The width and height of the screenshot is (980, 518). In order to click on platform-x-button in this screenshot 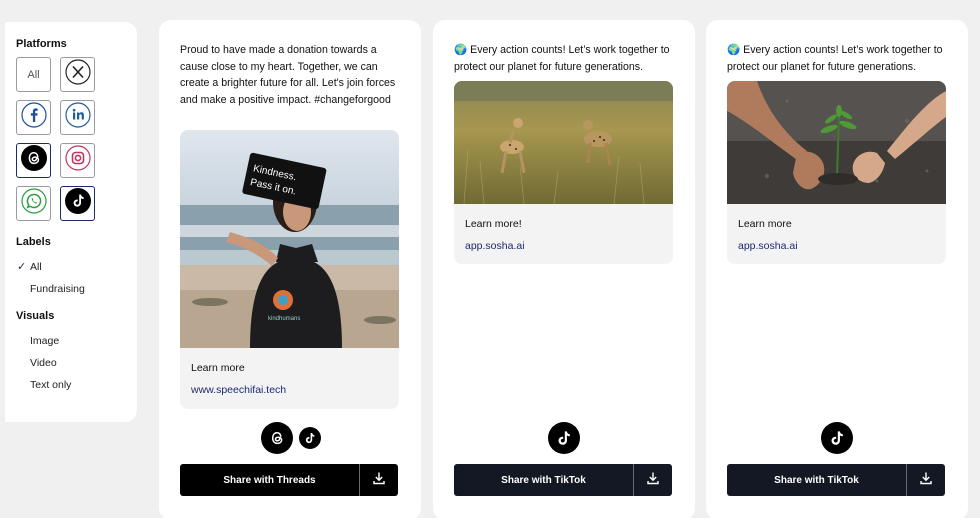, I will do `click(77, 74)`.